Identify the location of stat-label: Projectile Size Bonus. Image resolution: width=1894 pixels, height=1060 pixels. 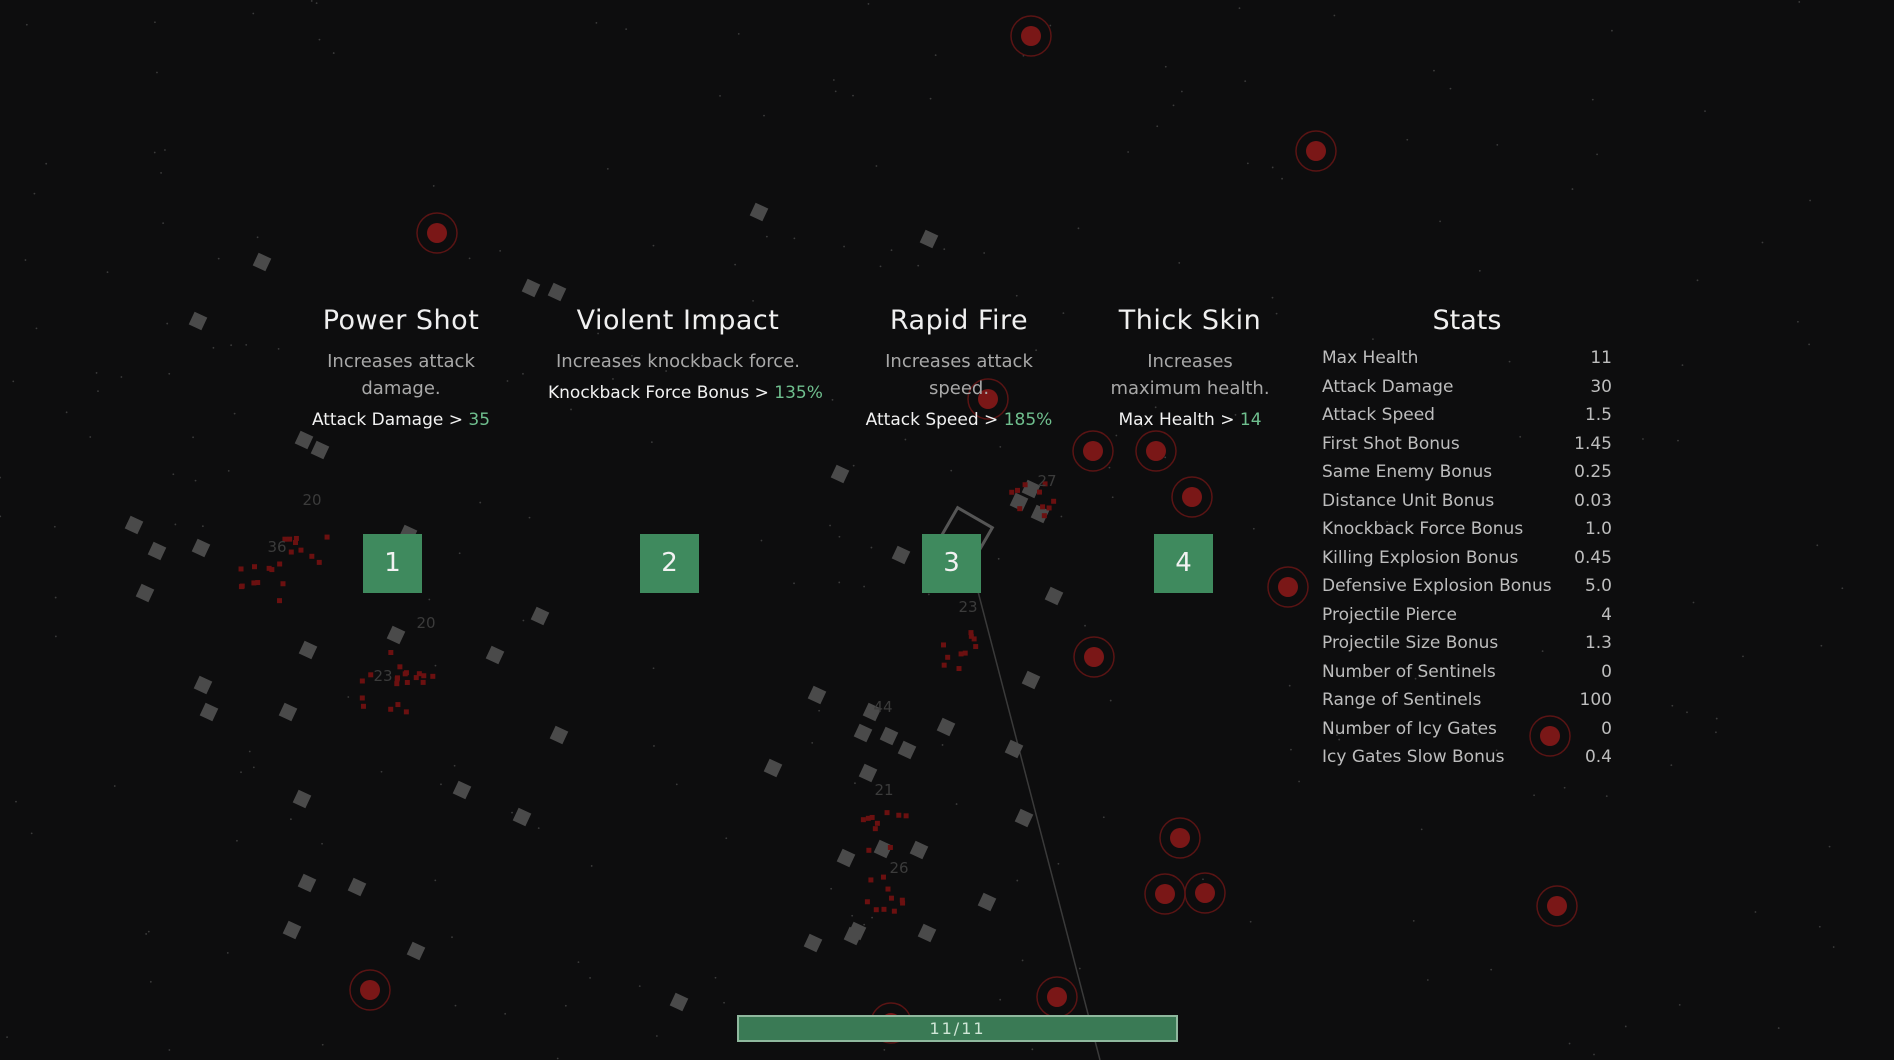
(1410, 643).